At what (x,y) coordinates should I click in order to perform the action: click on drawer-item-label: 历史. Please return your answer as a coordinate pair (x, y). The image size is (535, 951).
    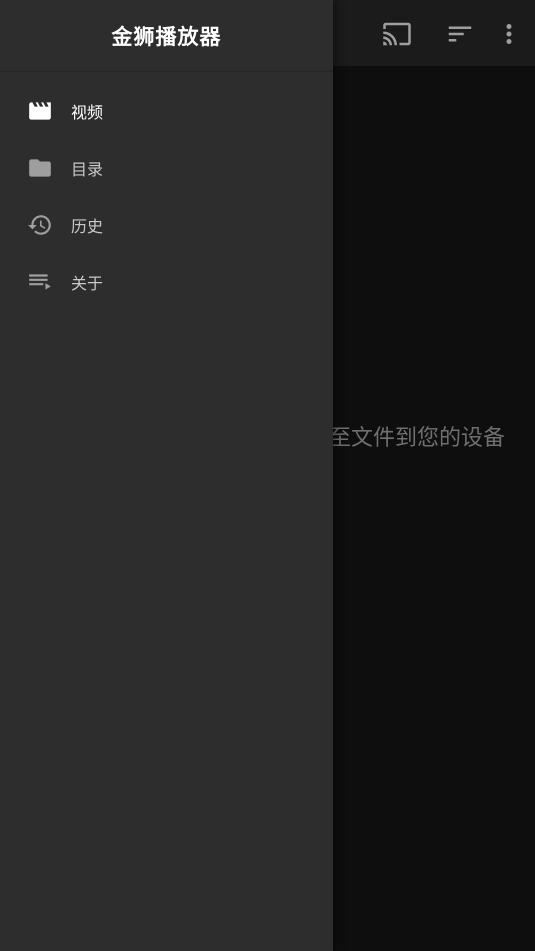
    Looking at the image, I should click on (87, 226).